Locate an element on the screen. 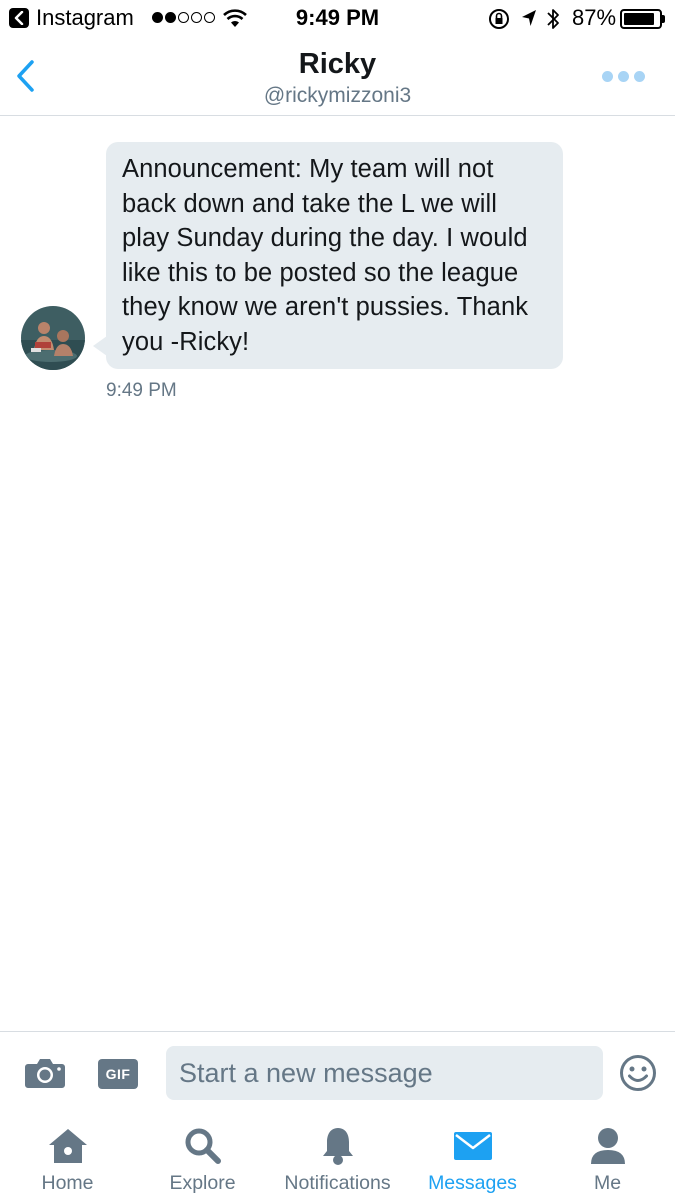 Image resolution: width=675 pixels, height=1200 pixels. status-bar: Instagram 9:49 PM 87% is located at coordinates (337, 19).